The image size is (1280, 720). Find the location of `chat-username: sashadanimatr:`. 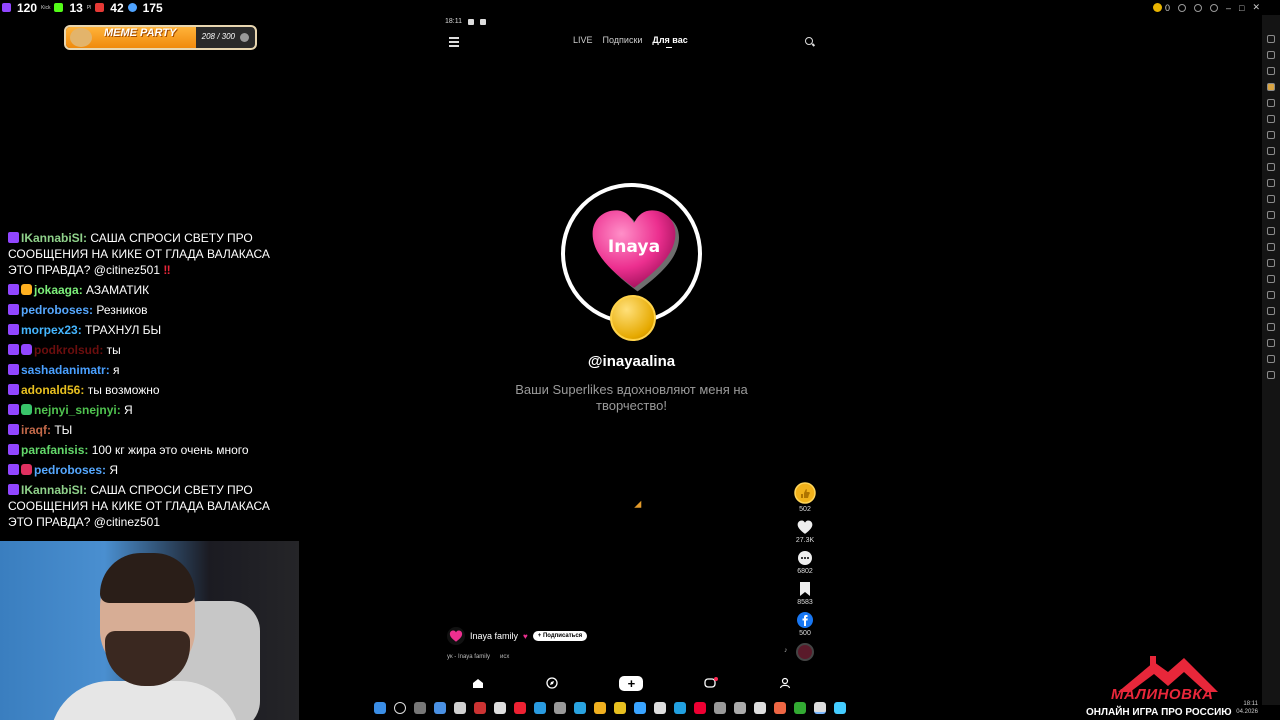

chat-username: sashadanimatr: is located at coordinates (65, 370).